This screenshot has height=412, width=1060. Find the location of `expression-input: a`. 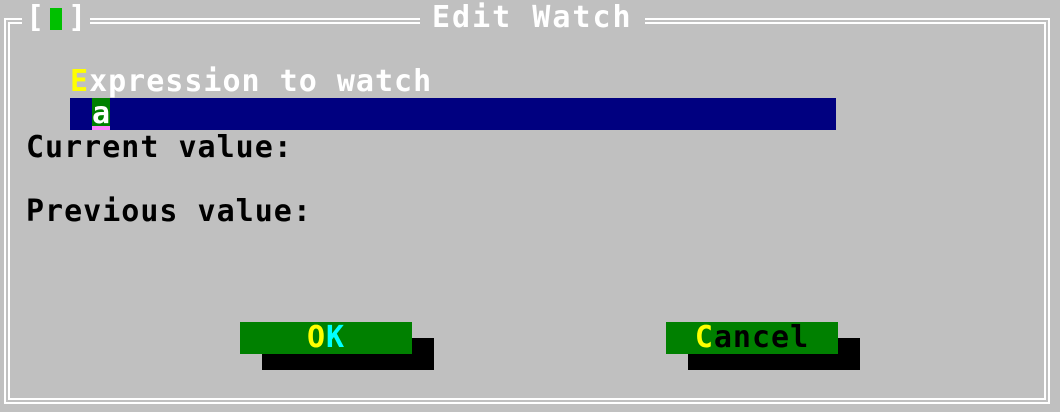

expression-input: a is located at coordinates (453, 114).